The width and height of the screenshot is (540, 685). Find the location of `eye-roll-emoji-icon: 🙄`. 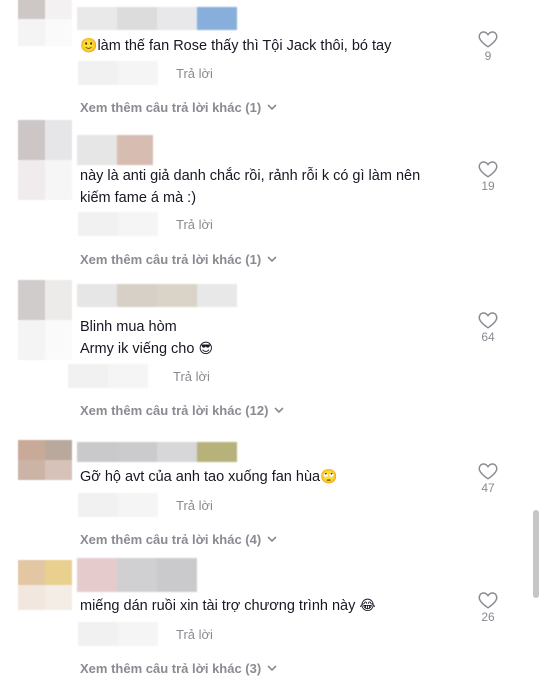

eye-roll-emoji-icon: 🙄 is located at coordinates (329, 476).